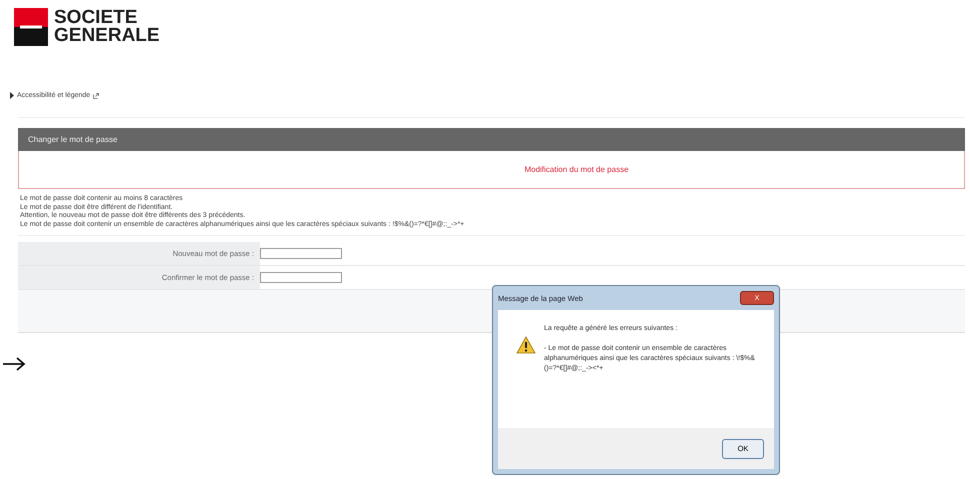 This screenshot has height=479, width=970. What do you see at coordinates (12, 95) in the screenshot?
I see `bullet-icon` at bounding box center [12, 95].